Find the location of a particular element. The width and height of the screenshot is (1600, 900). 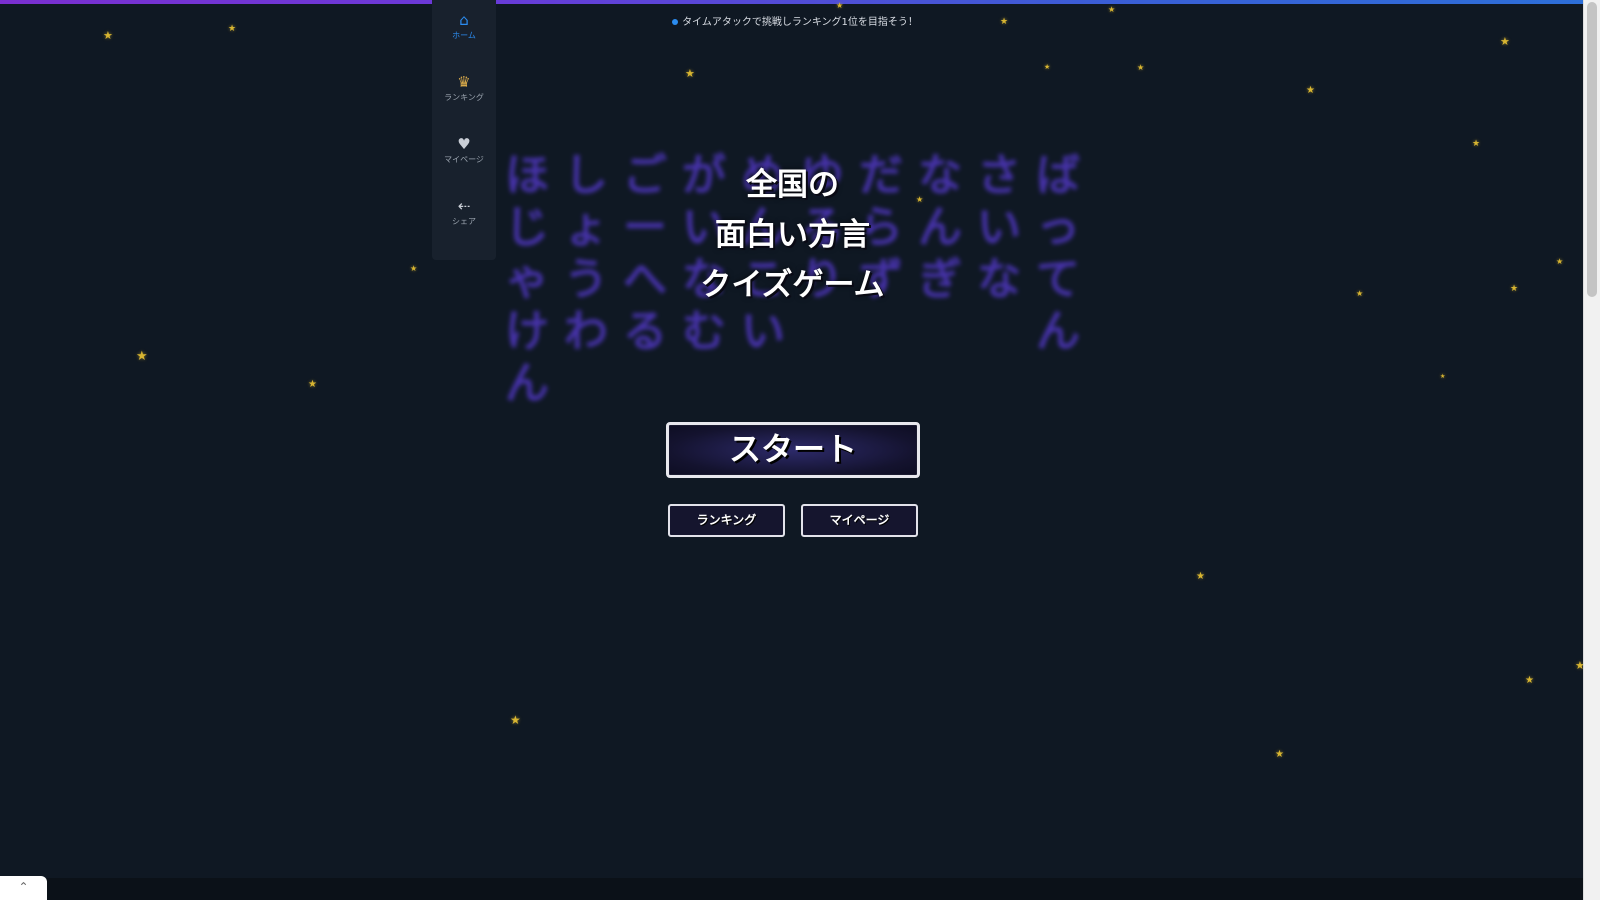

sidebar-item-share: ⇠ シェア is located at coordinates (464, 219).